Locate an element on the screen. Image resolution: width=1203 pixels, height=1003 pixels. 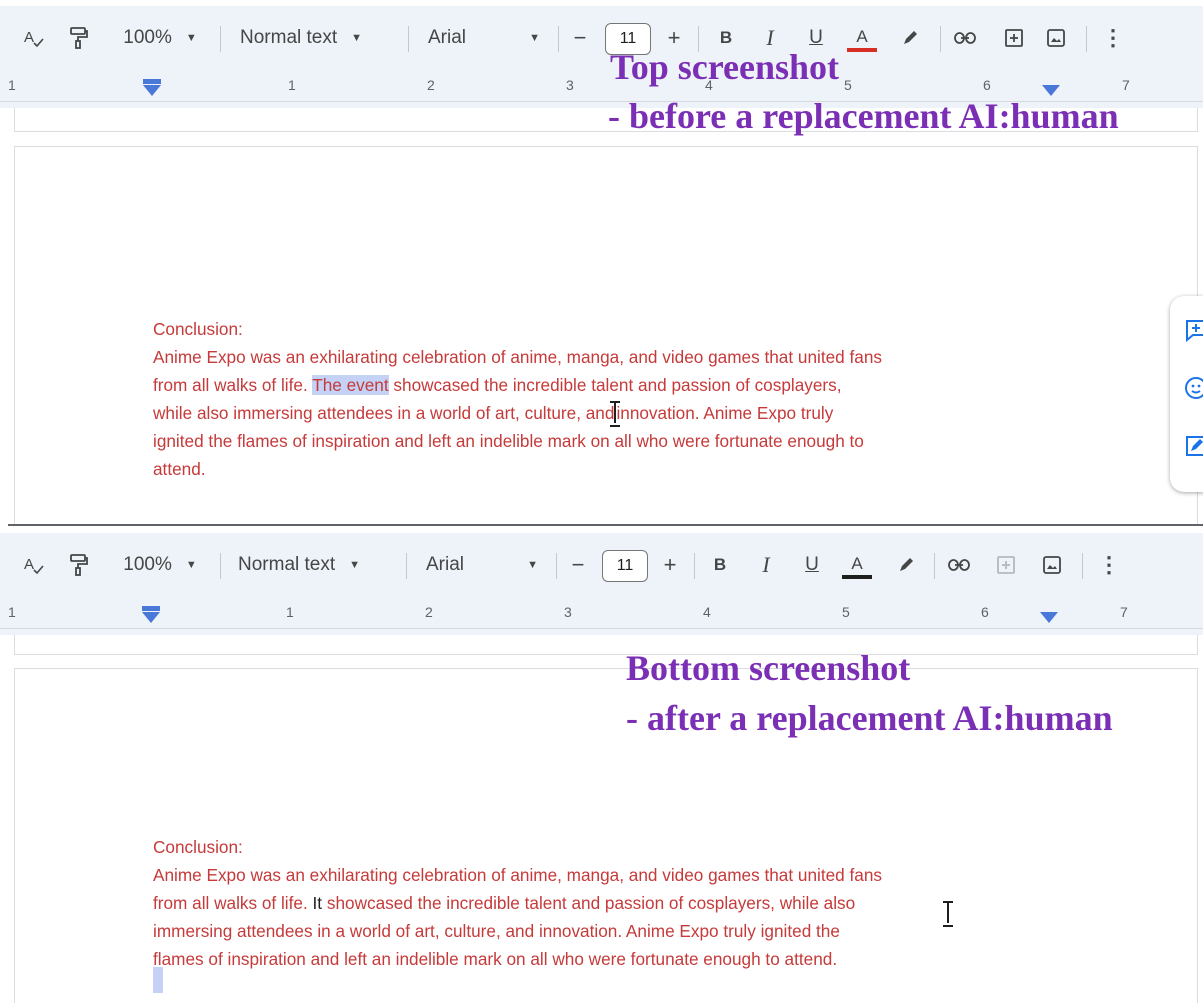
paragraph-style-value: Normal text is located at coordinates (287, 564).